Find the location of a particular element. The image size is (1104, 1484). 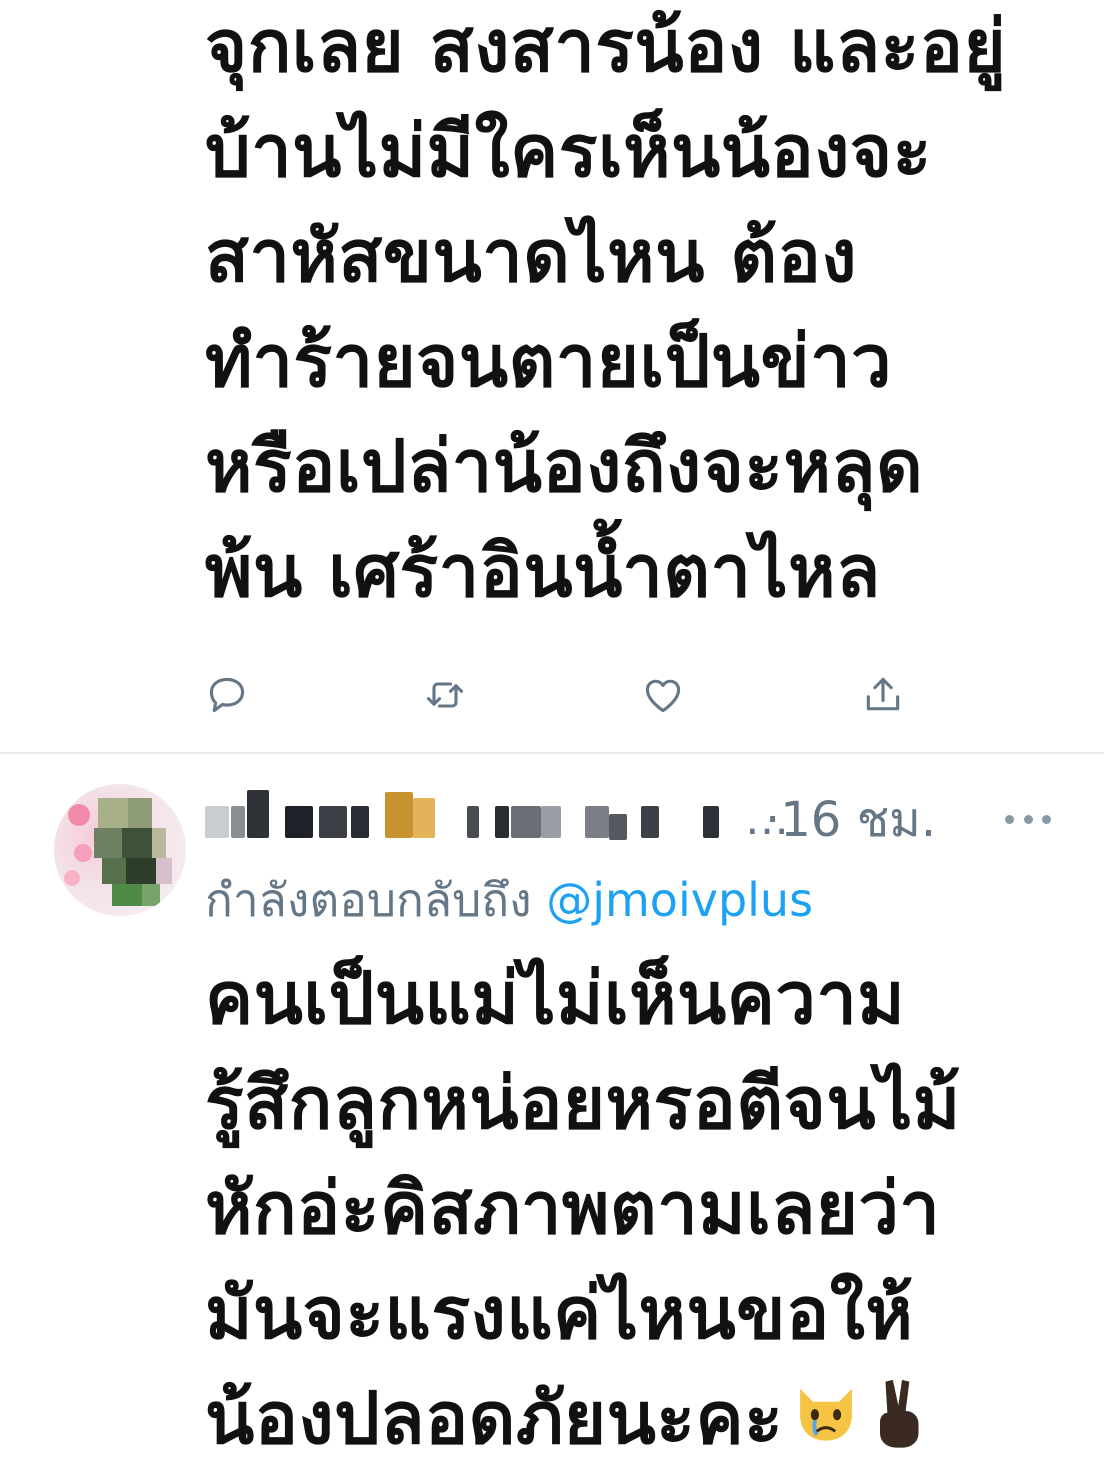

avatar is located at coordinates (120, 850).